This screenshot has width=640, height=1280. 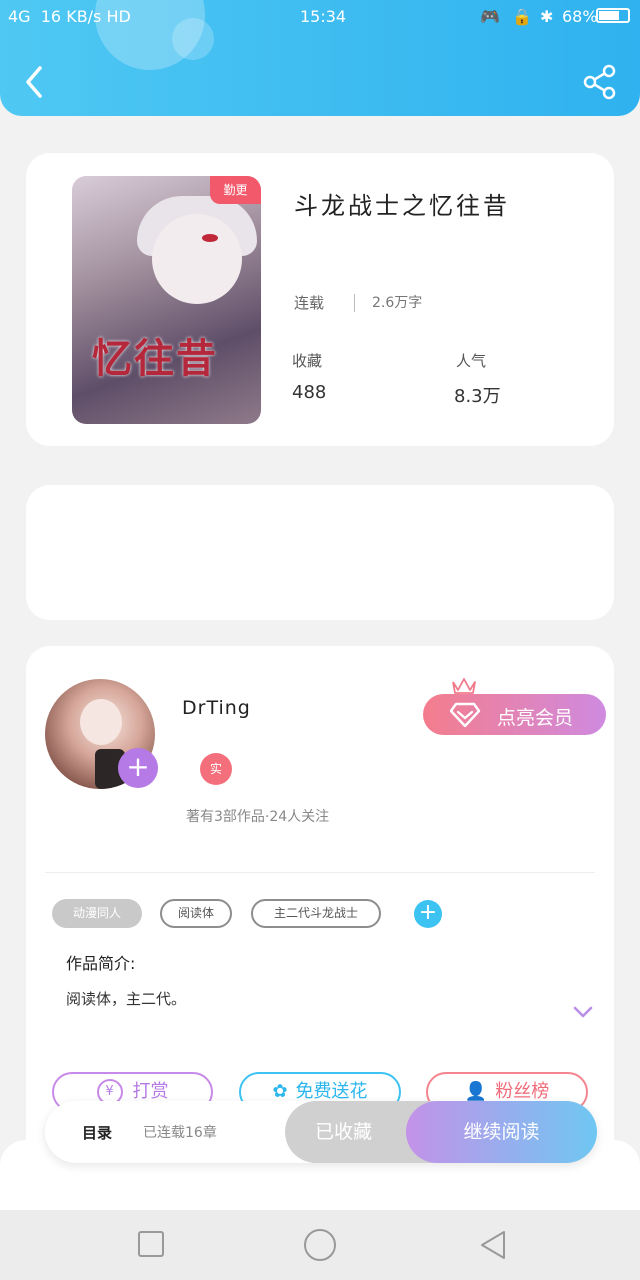 I want to click on serial-status: 连载, so click(x=309, y=303).